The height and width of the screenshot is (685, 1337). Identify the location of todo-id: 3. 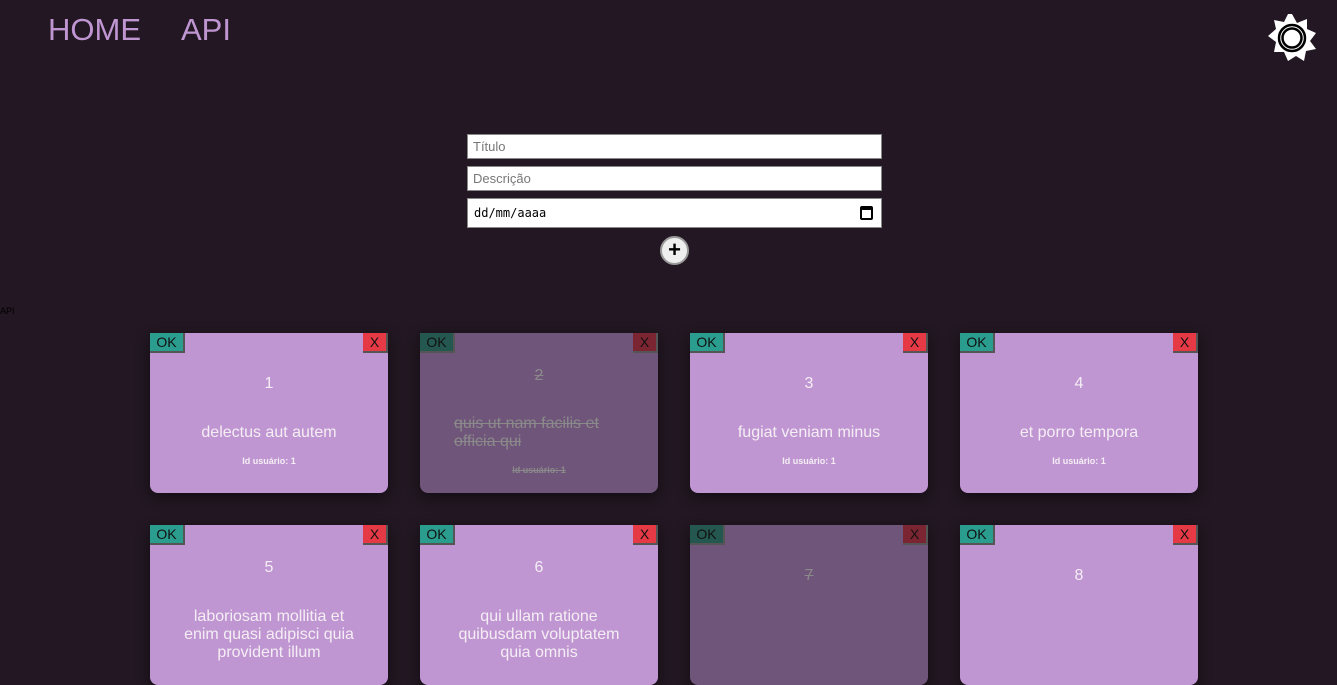
(809, 383).